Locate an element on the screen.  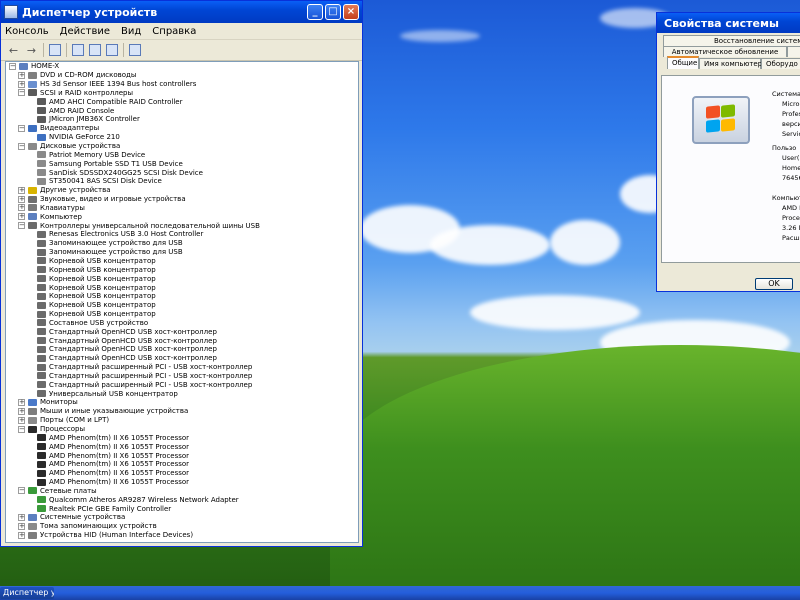
tree-row: − HOME-X is located at coordinates (182, 66).